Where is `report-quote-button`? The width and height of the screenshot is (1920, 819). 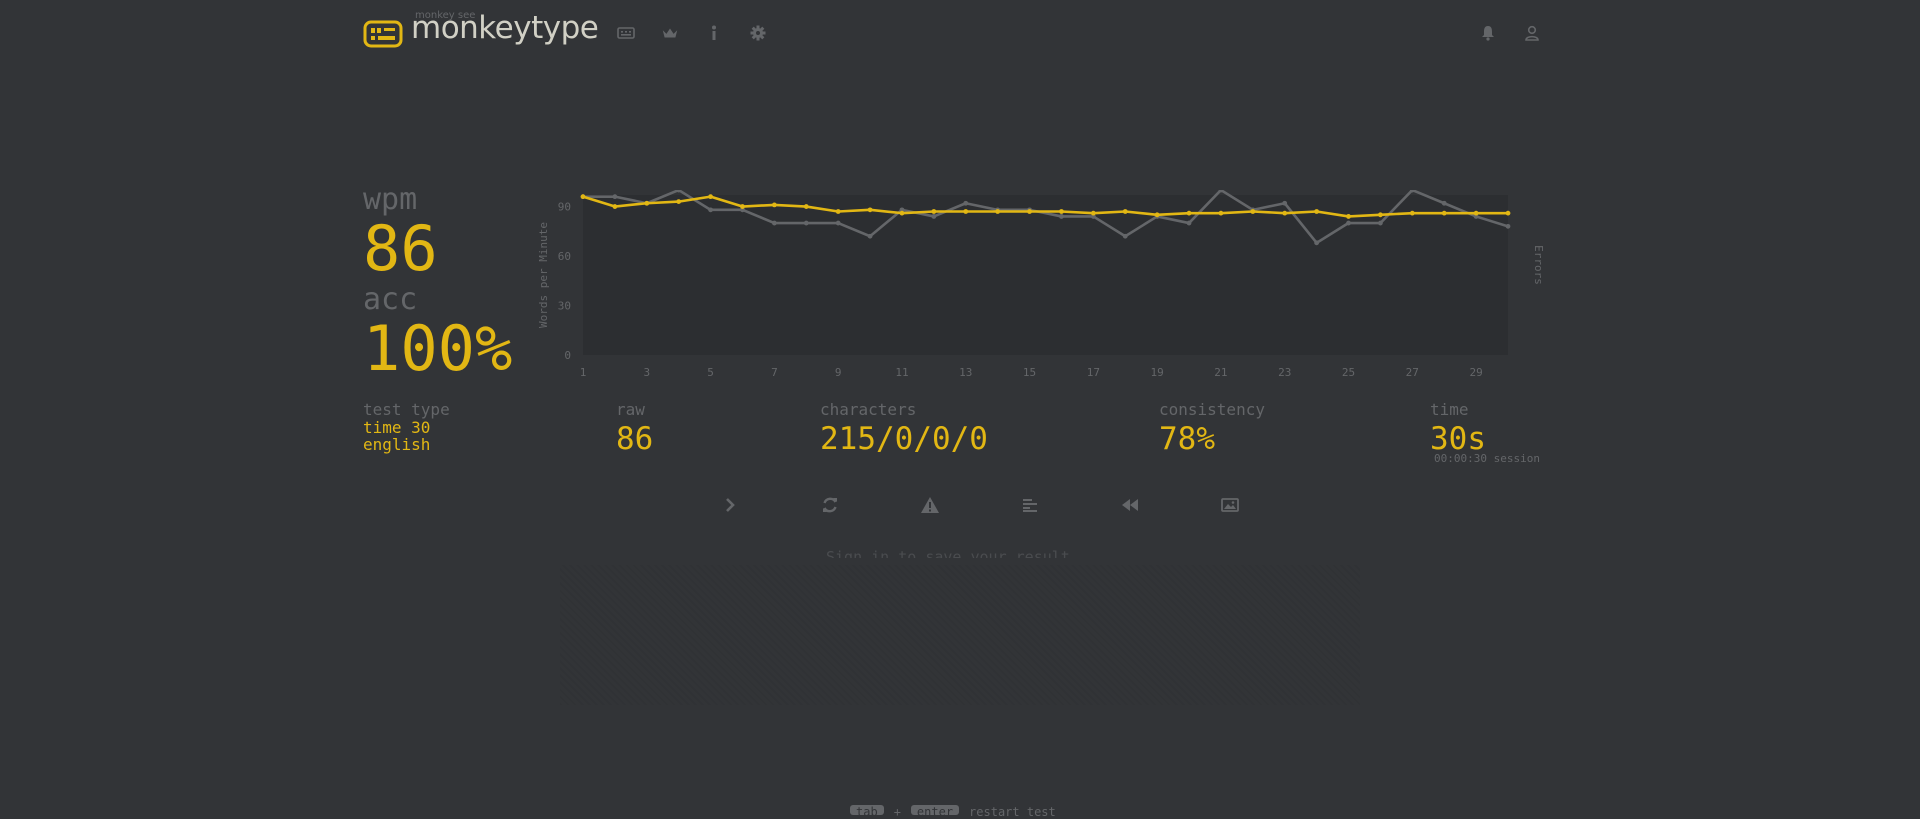
report-quote-button is located at coordinates (930, 505).